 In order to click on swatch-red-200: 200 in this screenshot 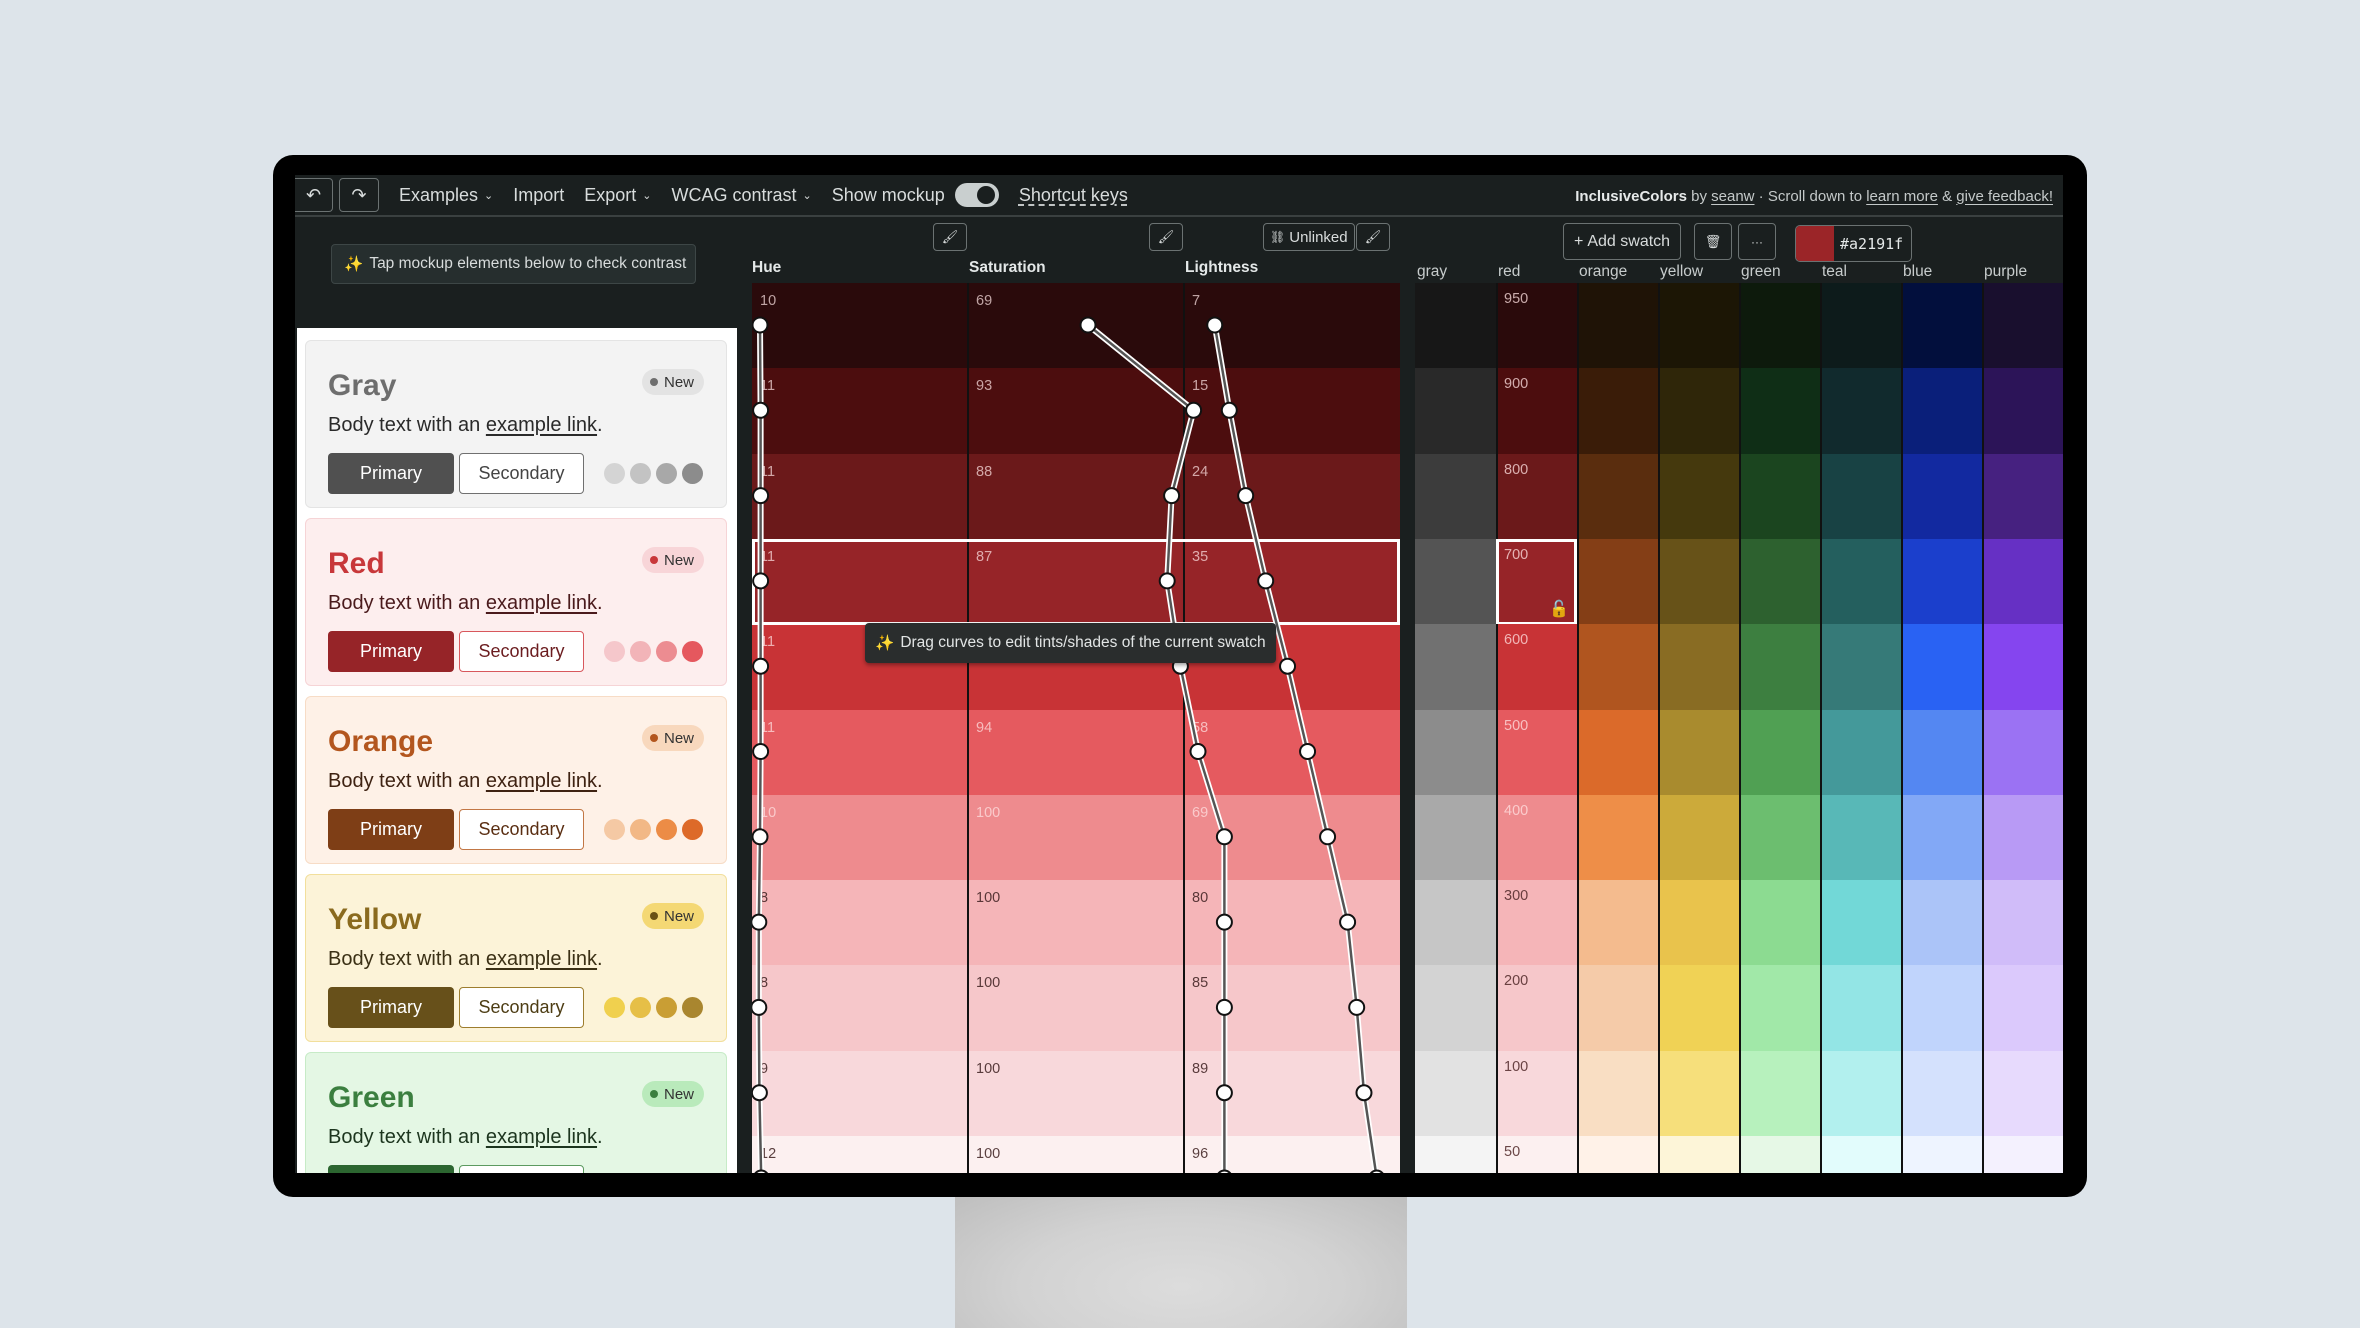, I will do `click(1536, 1008)`.